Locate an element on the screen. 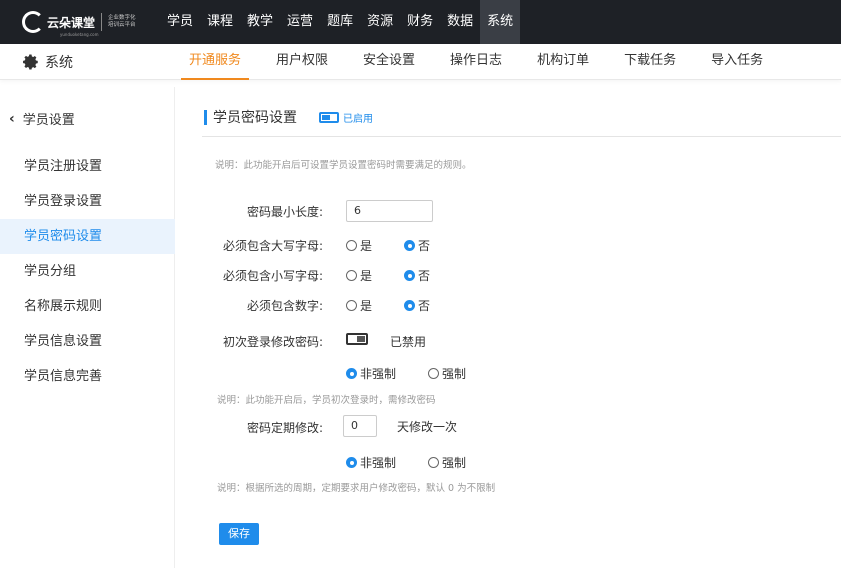  sidebar-item-login: 学员登录设置 is located at coordinates (87, 201).